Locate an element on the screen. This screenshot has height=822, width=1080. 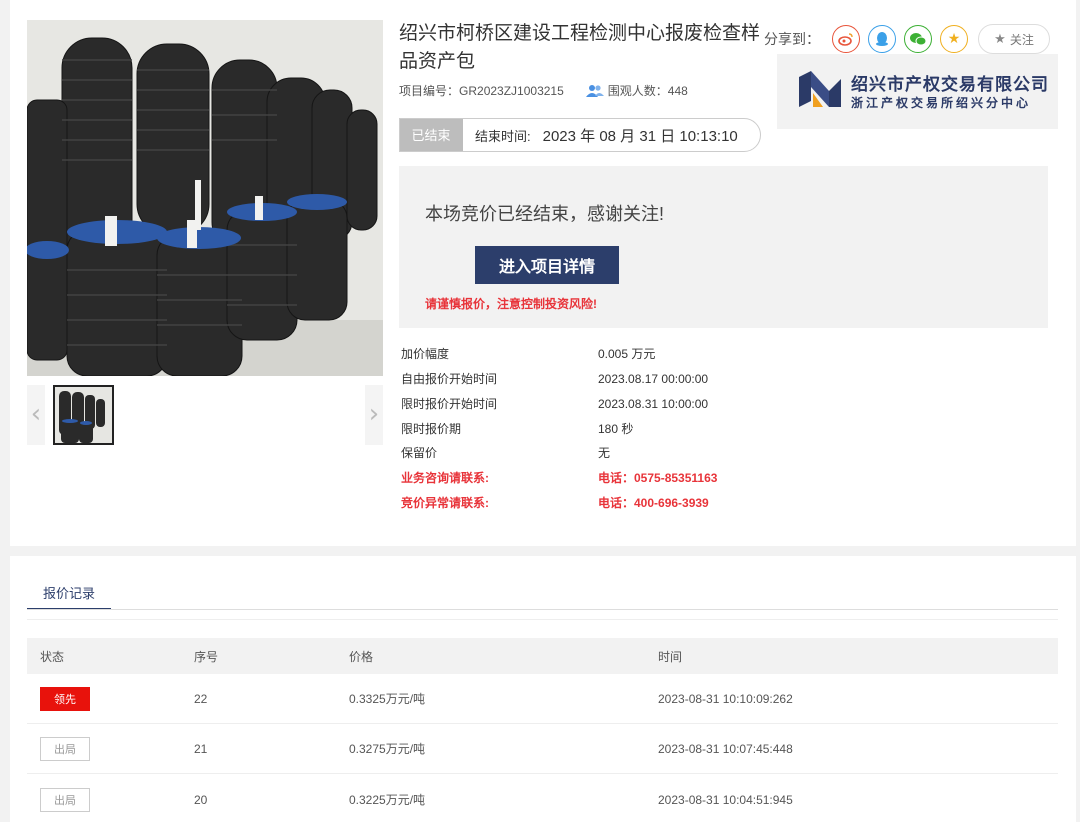
org-subname: 浙江产权交易所绍兴分中心 is located at coordinates (941, 103).